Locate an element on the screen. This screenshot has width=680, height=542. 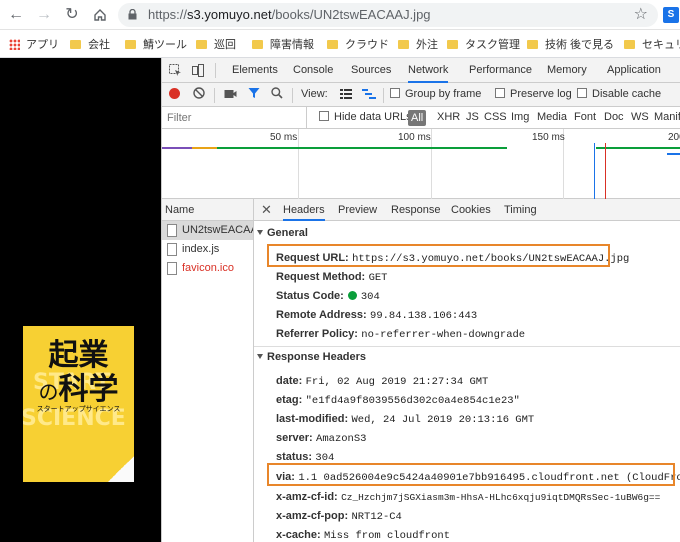
request-row-image: UN2tswEACAAJ.jpg is located at coordinates (207, 230).